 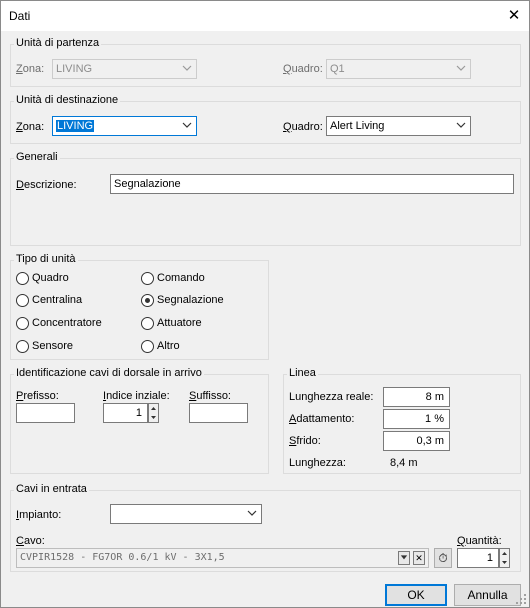 I want to click on destinazione-quadro-combo: Alert Living, so click(x=398, y=126).